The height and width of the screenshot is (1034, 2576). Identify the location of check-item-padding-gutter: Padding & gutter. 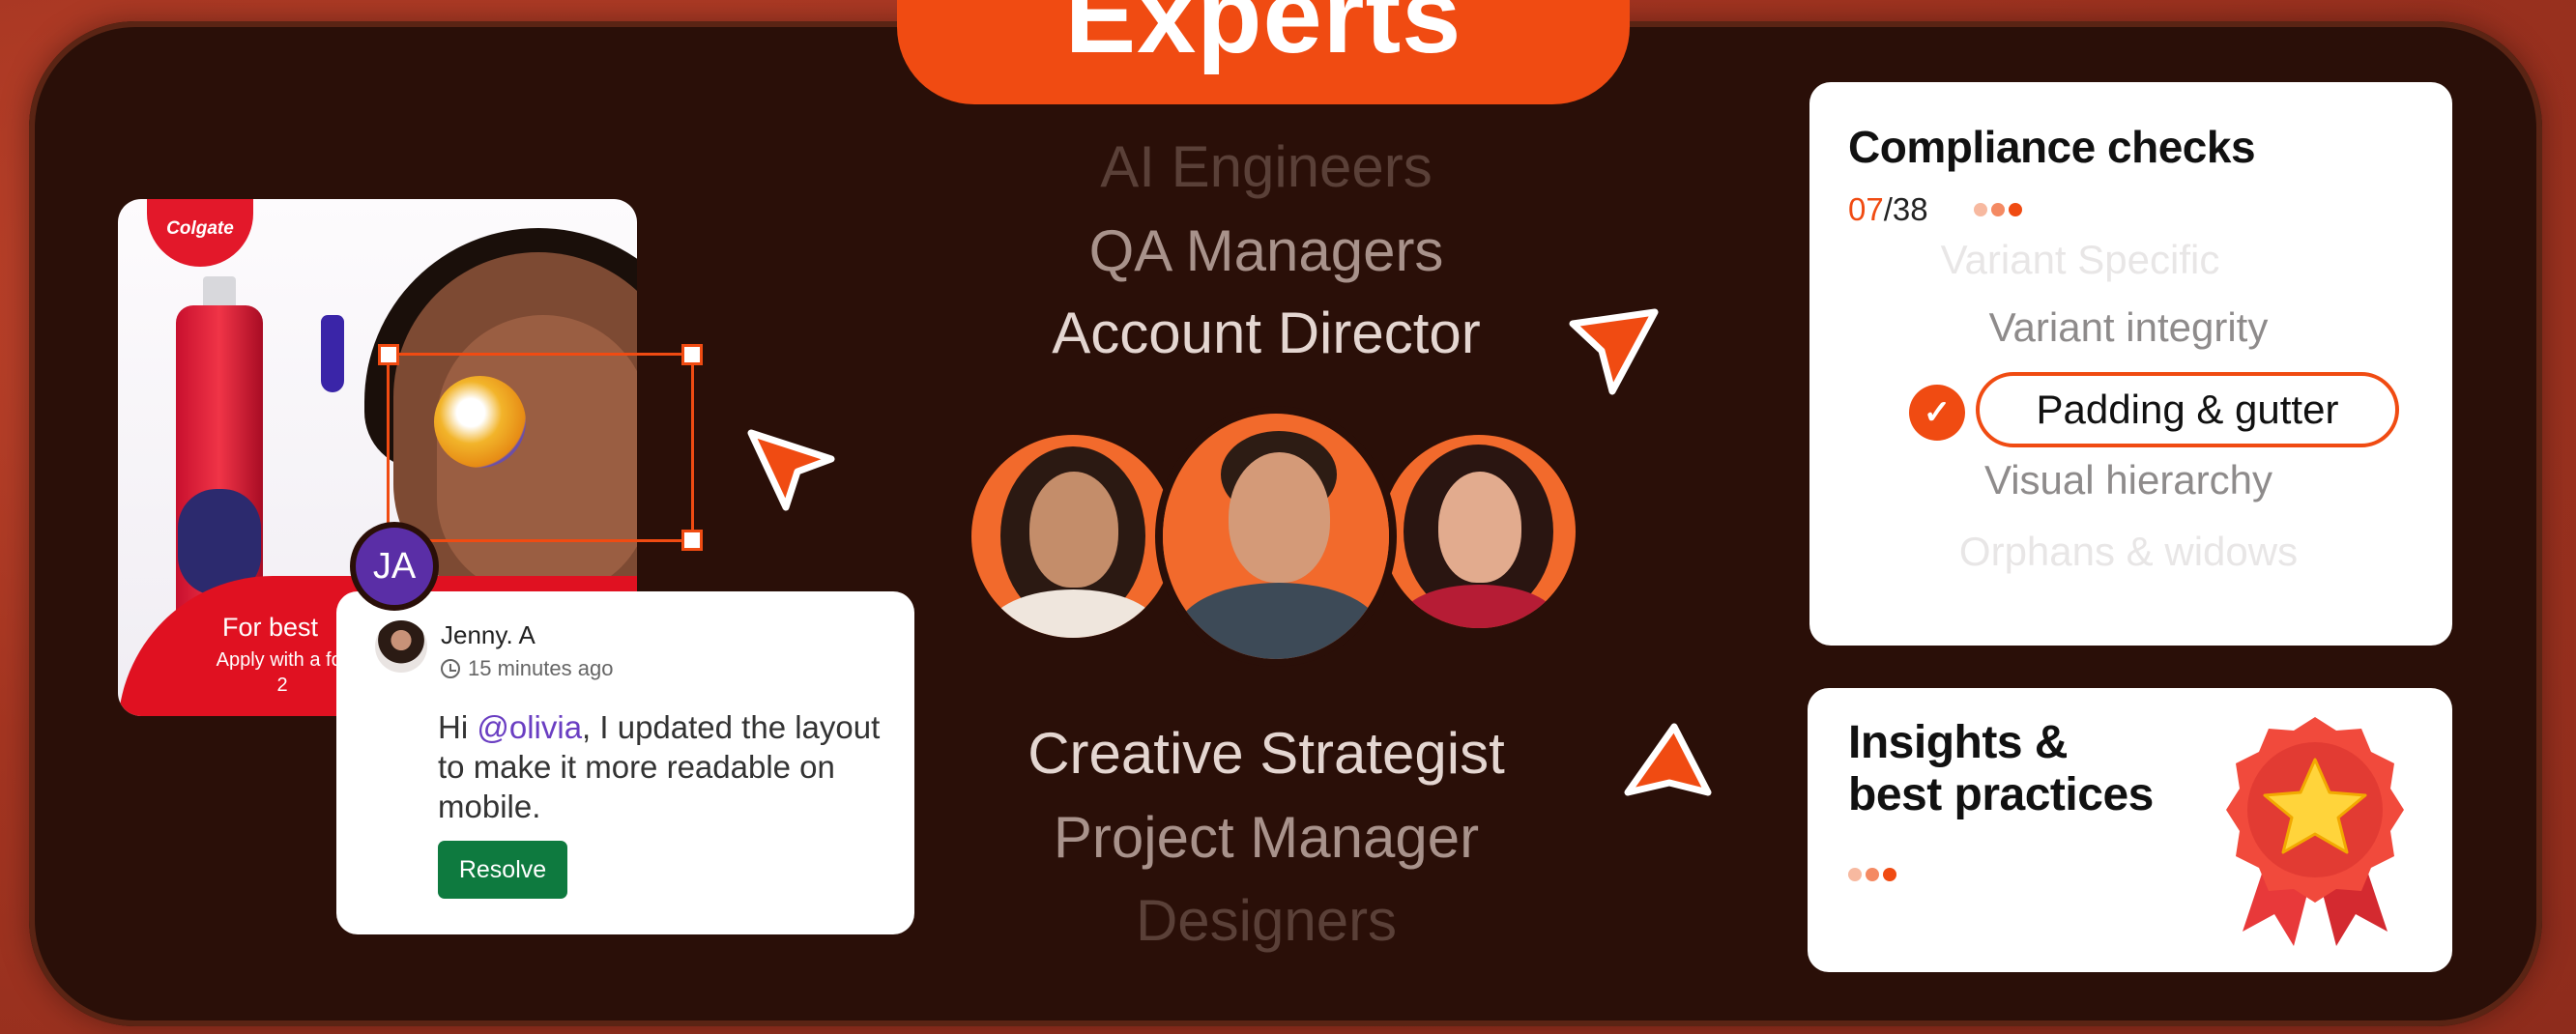
(2187, 410).